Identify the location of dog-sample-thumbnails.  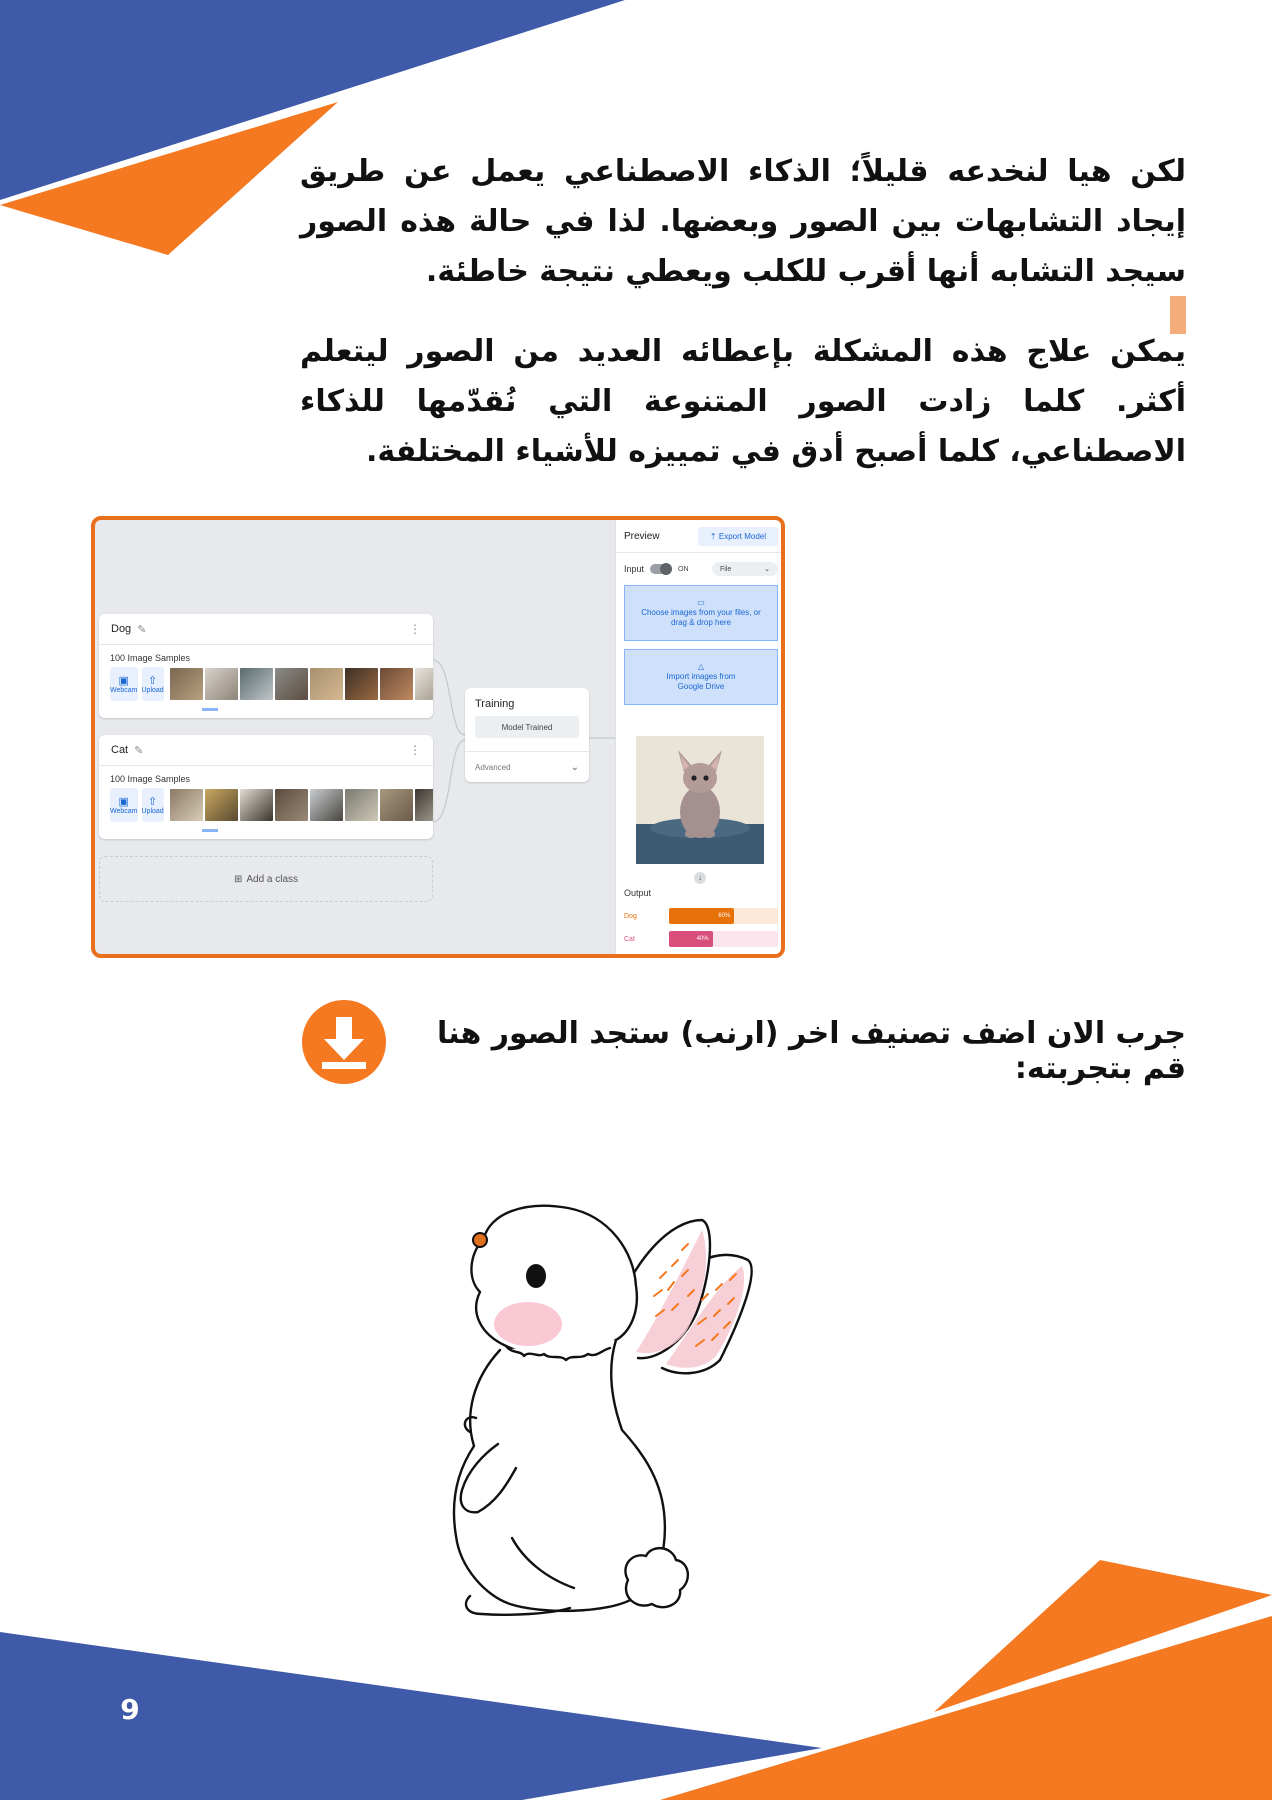
(301, 684).